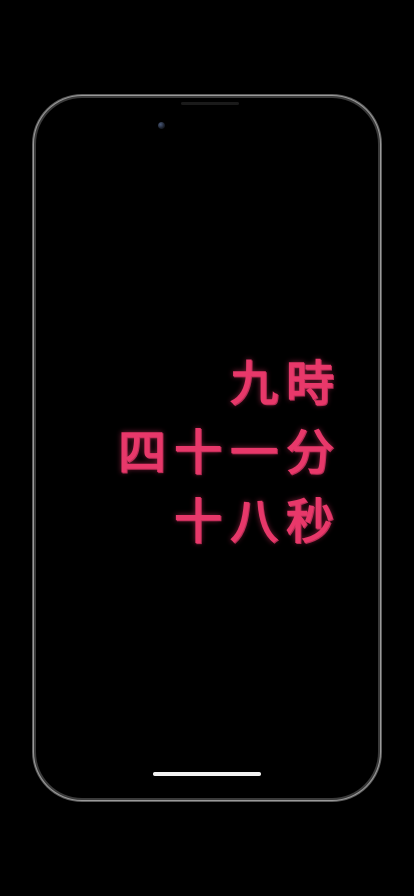 The width and height of the screenshot is (414, 896). I want to click on kanji-clock: 九時 四十一分 十八秒, so click(230, 453).